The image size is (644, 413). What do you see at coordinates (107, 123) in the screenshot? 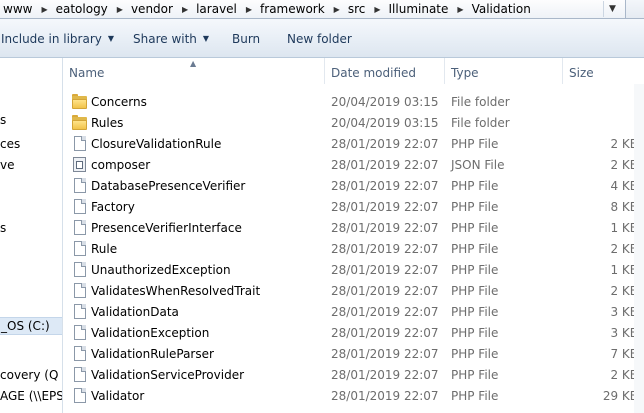
I see `file-name: Rules` at bounding box center [107, 123].